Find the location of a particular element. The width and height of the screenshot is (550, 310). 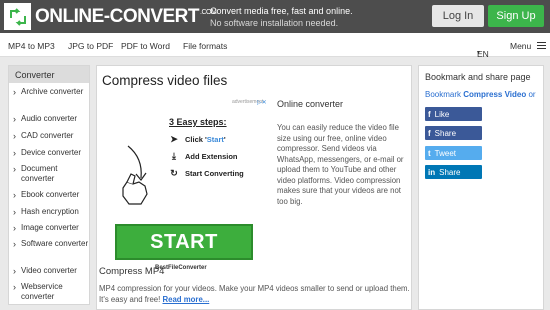

sidebar-item-document: Document converter is located at coordinates (49, 174).